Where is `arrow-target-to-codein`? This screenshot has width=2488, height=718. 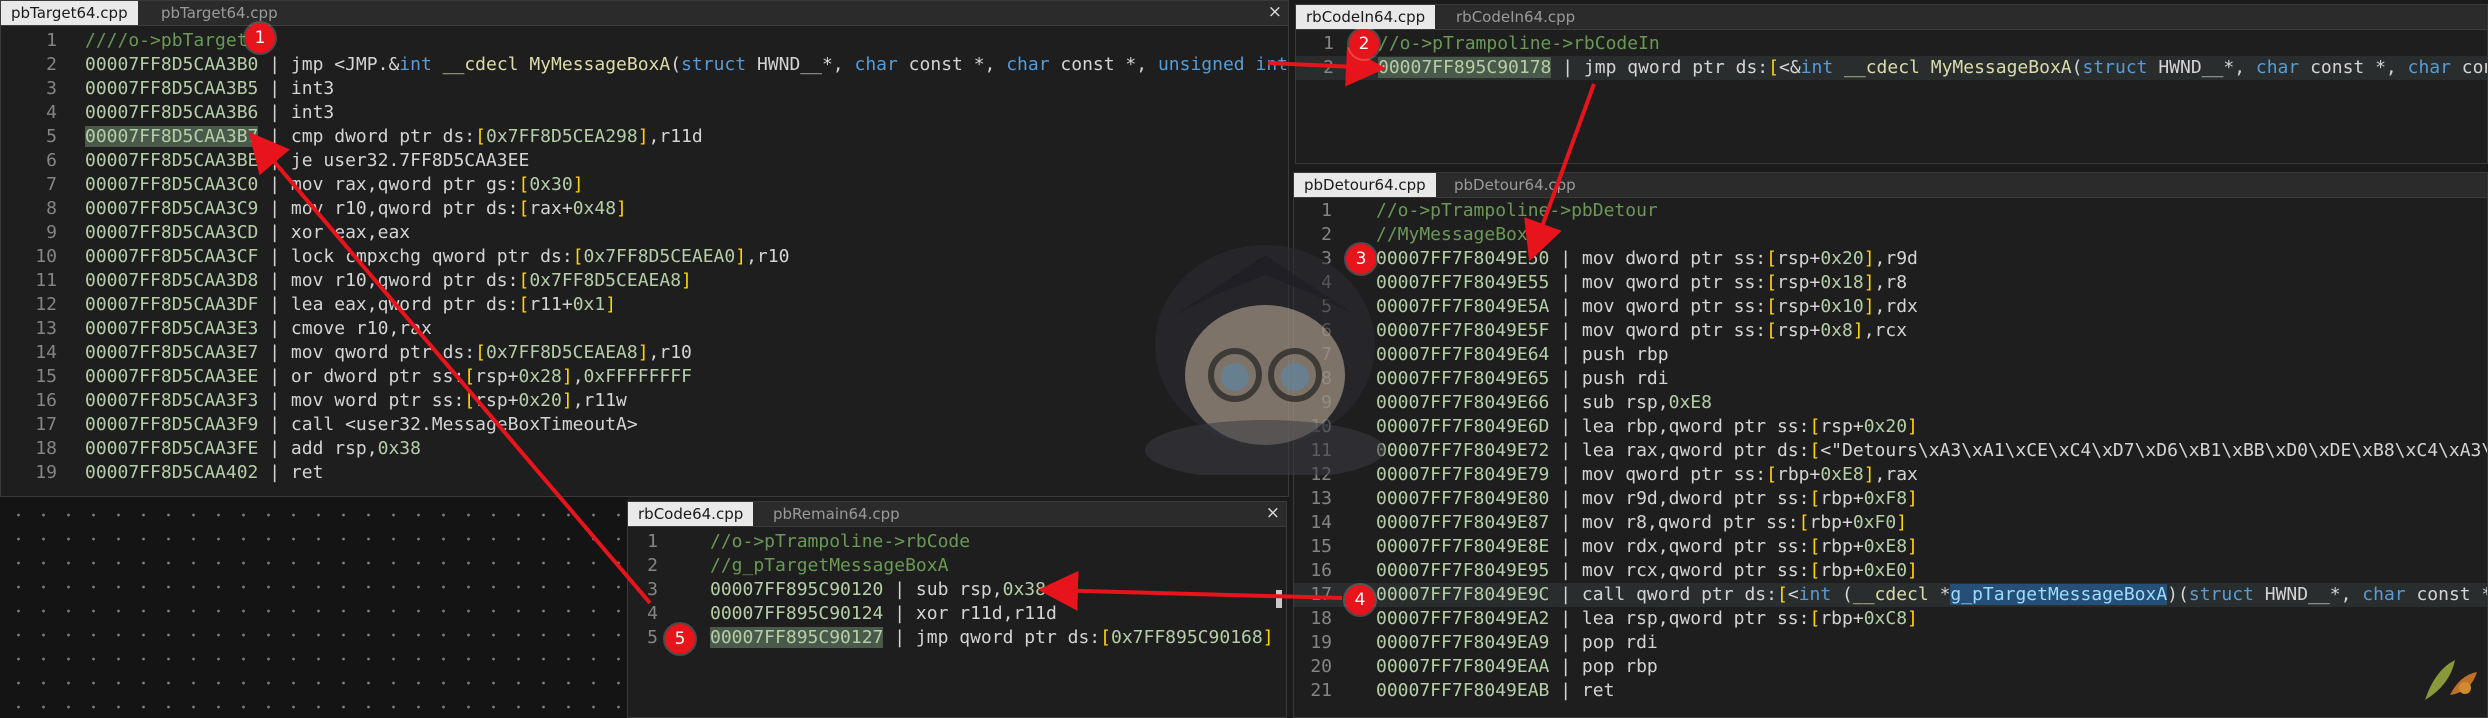
arrow-target-to-codein is located at coordinates (1326, 66).